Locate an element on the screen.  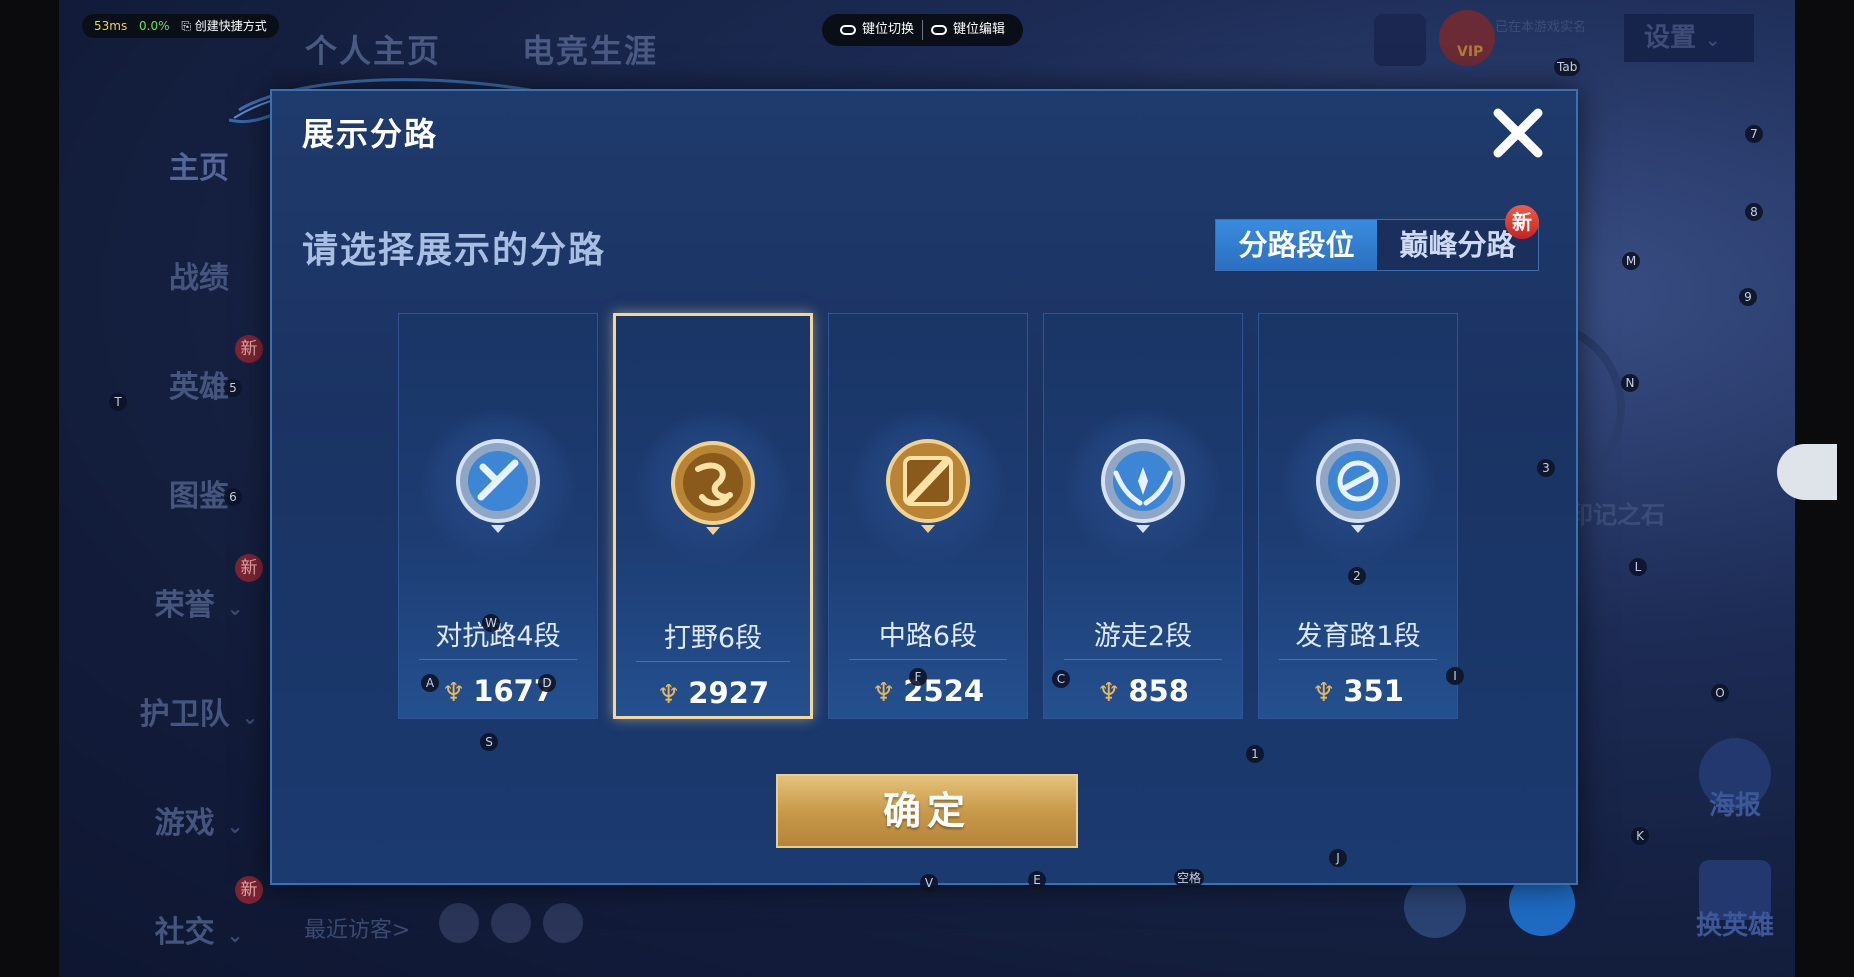
lane-card-roam: 游走2段 ♆ 858 is located at coordinates (1143, 516).